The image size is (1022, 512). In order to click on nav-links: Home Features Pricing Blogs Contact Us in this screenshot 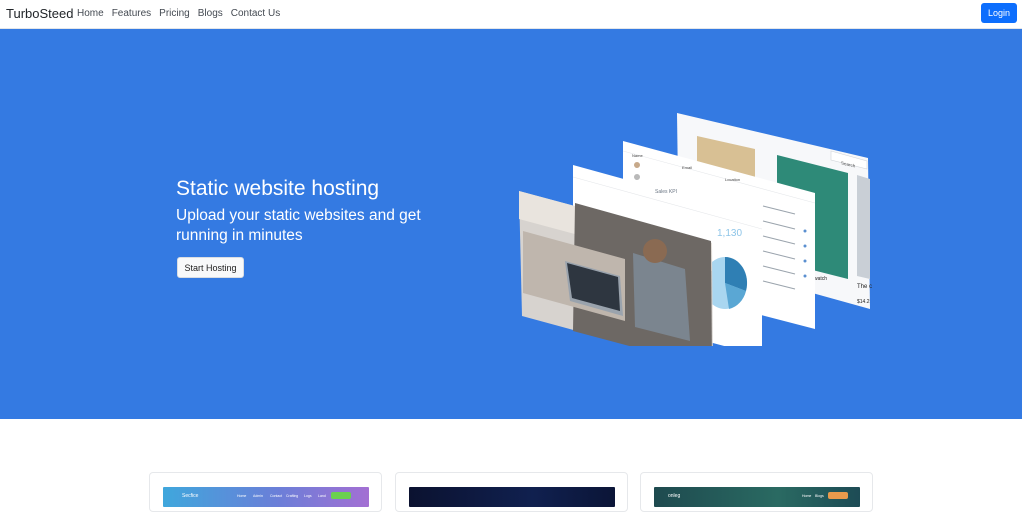, I will do `click(178, 13)`.